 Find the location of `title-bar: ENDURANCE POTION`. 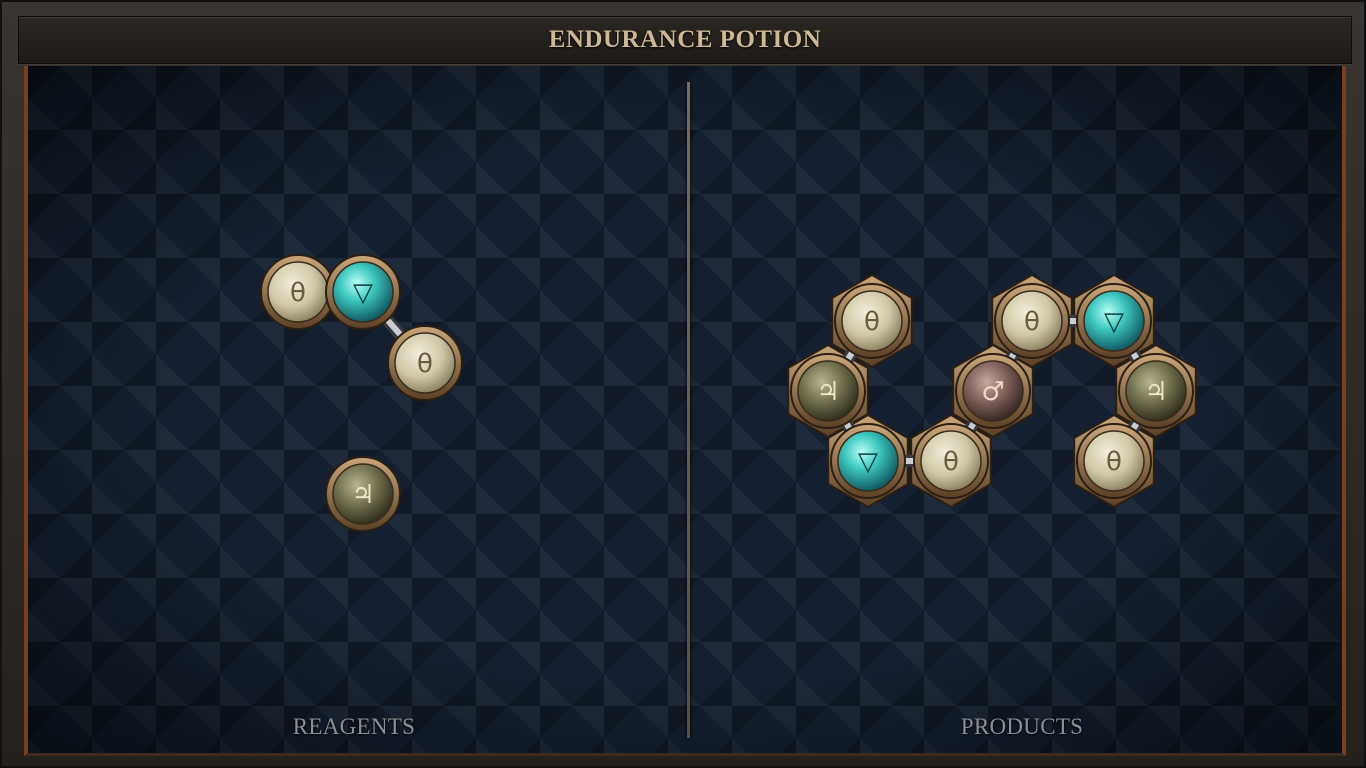

title-bar: ENDURANCE POTION is located at coordinates (685, 40).